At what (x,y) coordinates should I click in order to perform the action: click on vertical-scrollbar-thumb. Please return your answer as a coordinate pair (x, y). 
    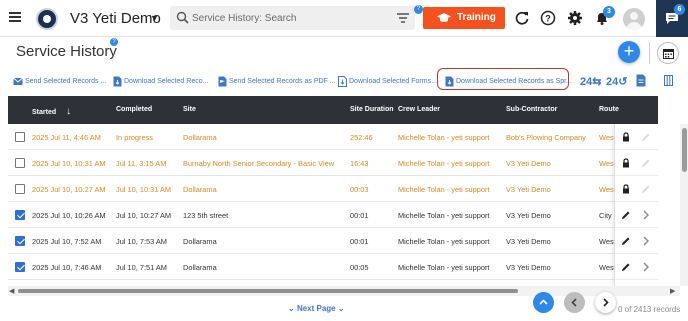
    Looking at the image, I should click on (684, 150).